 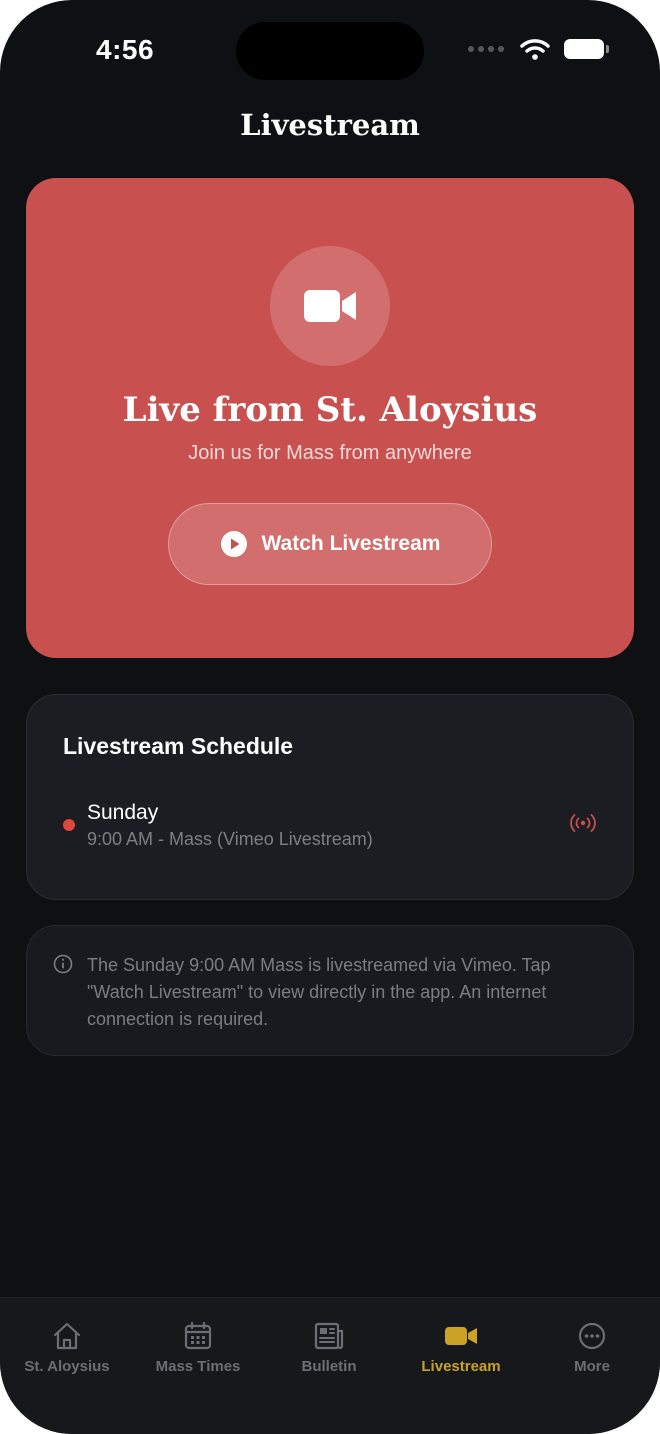 What do you see at coordinates (125, 49) in the screenshot?
I see `status-time: 4:56` at bounding box center [125, 49].